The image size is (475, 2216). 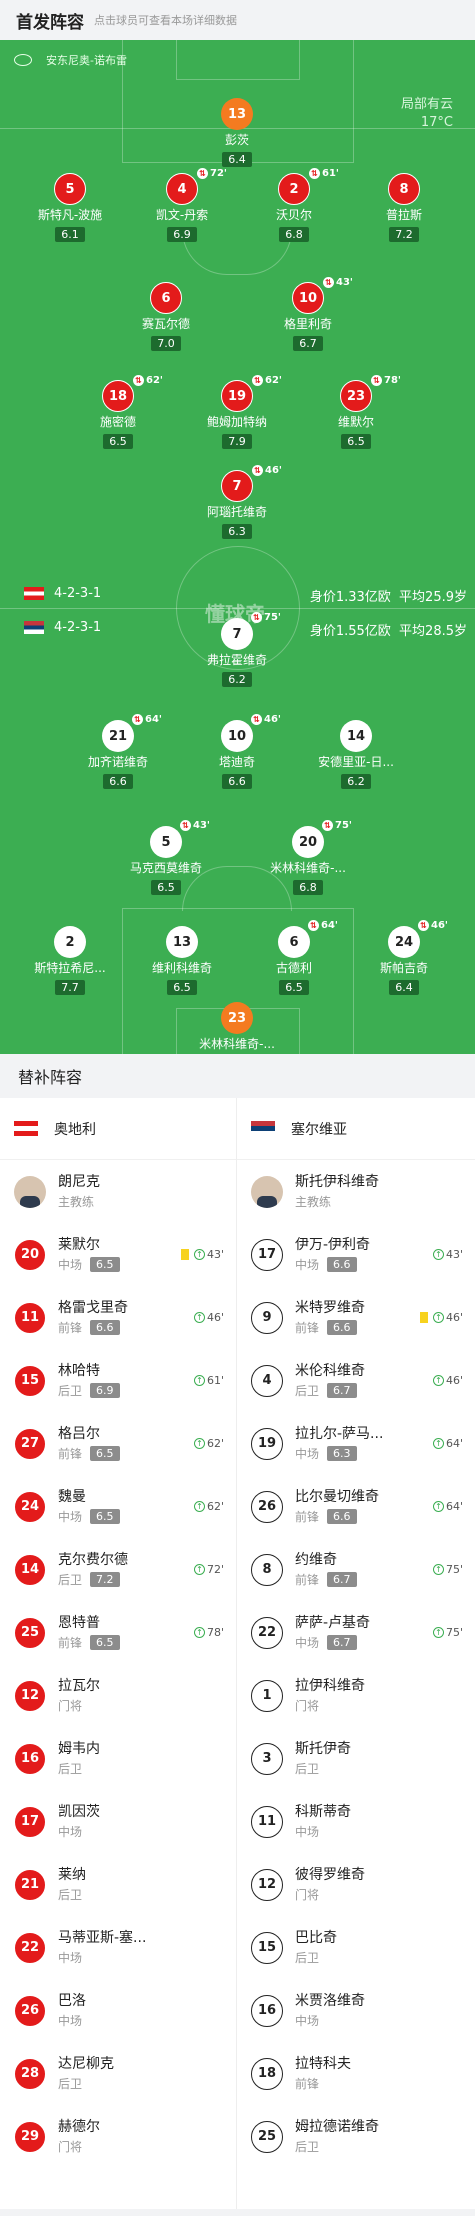 I want to click on player-rating: 6.5, so click(x=105, y=1264).